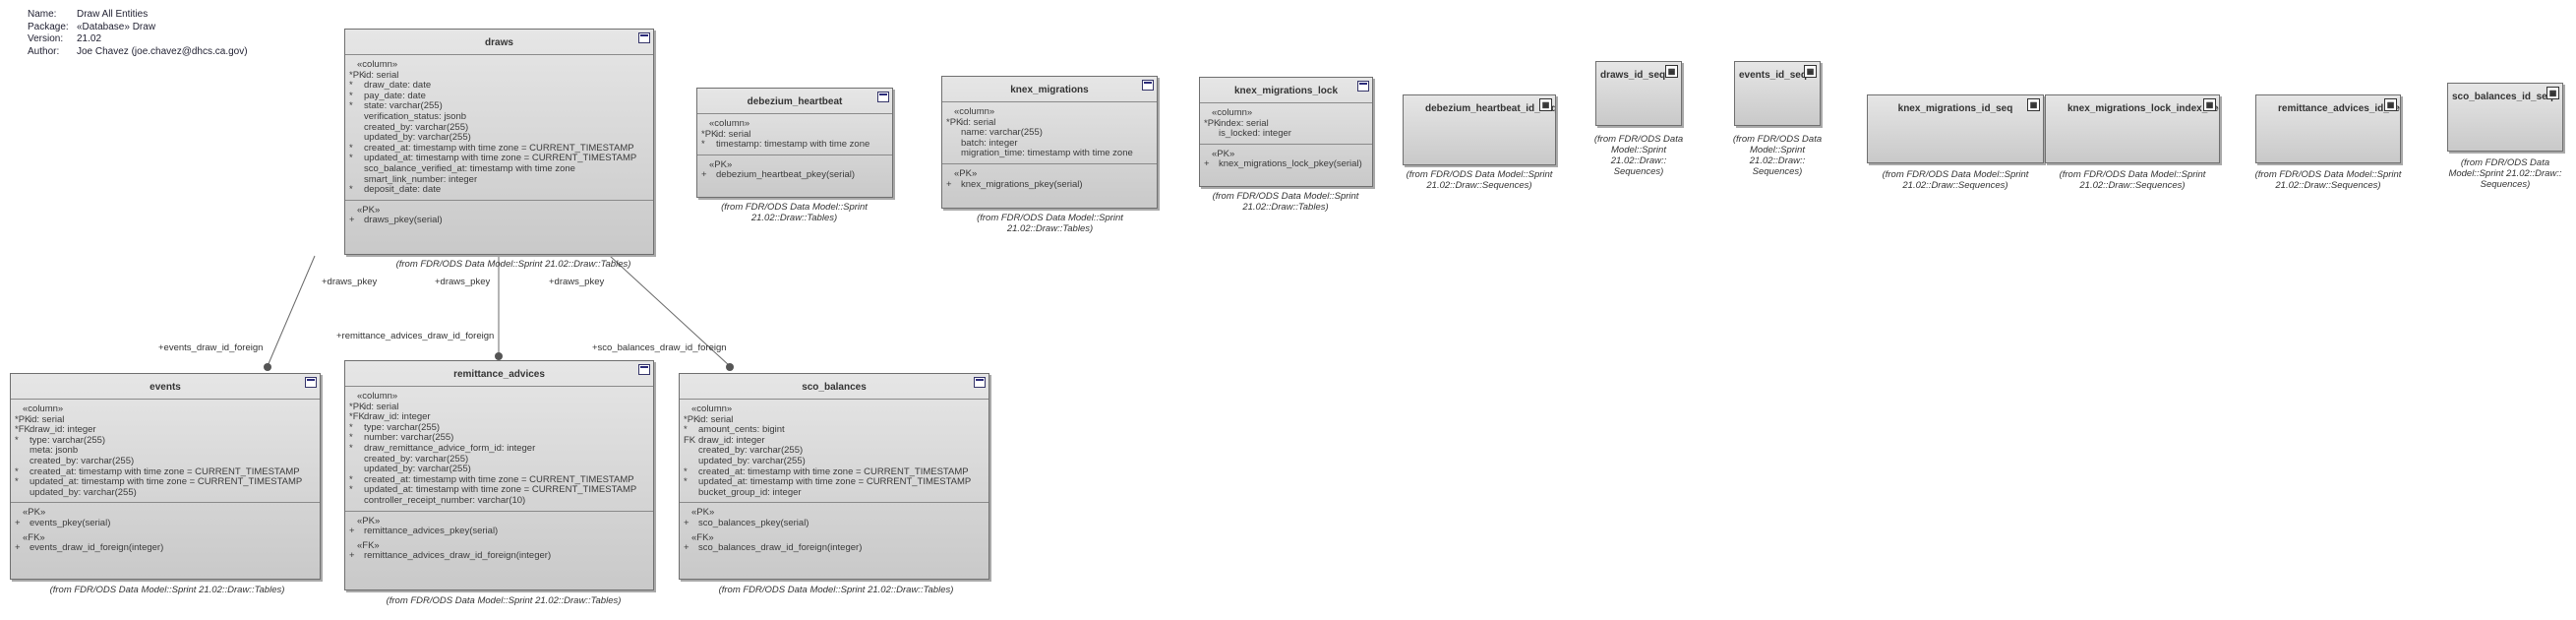  I want to click on pk-section: «PK» + events_pkey(serial), so click(165, 517).